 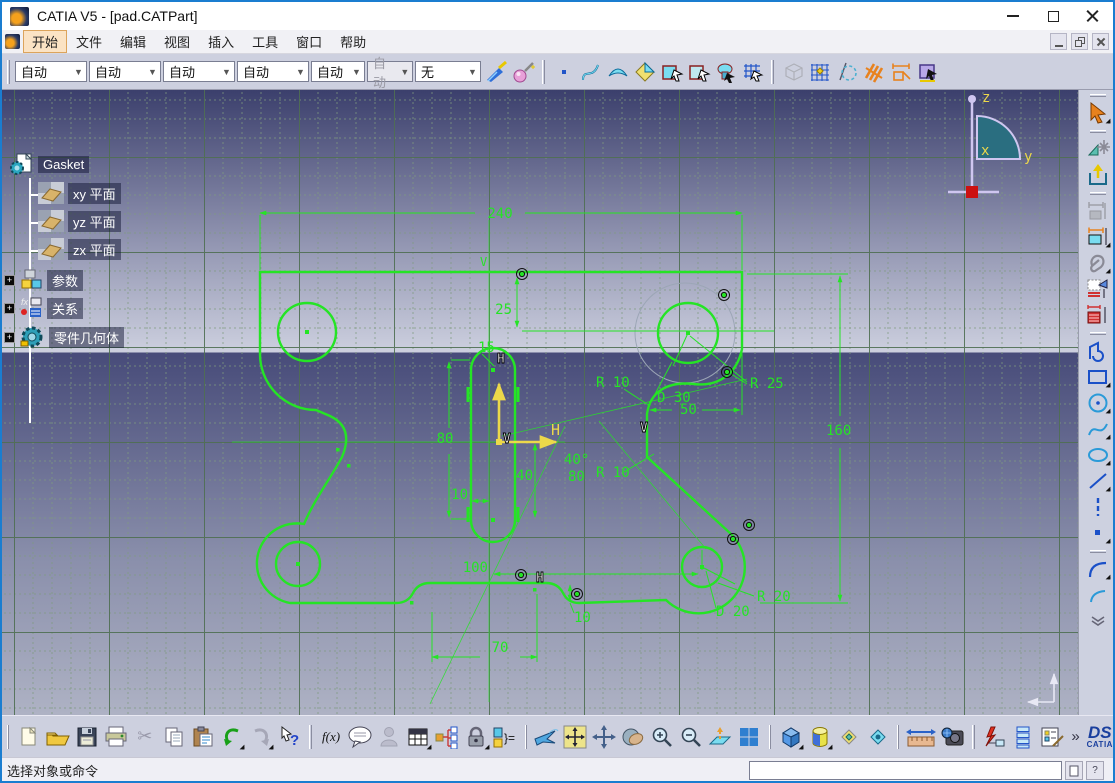 I want to click on mdi-minimize-button, so click(x=1058, y=41).